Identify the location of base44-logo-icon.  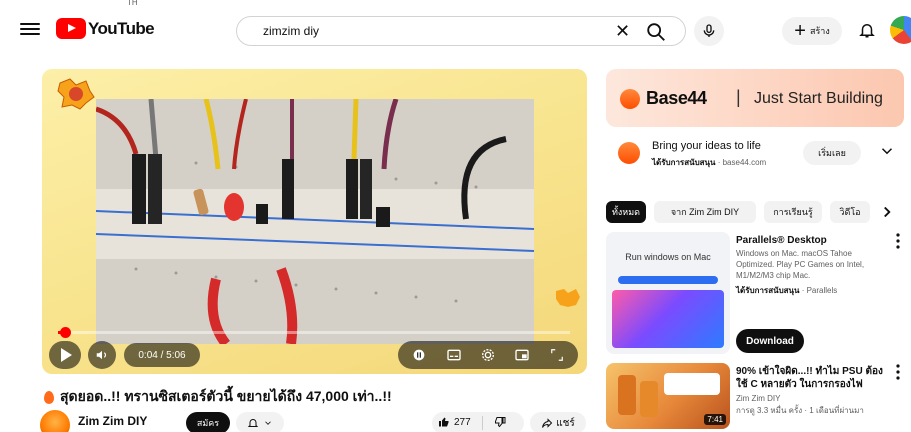
(630, 99).